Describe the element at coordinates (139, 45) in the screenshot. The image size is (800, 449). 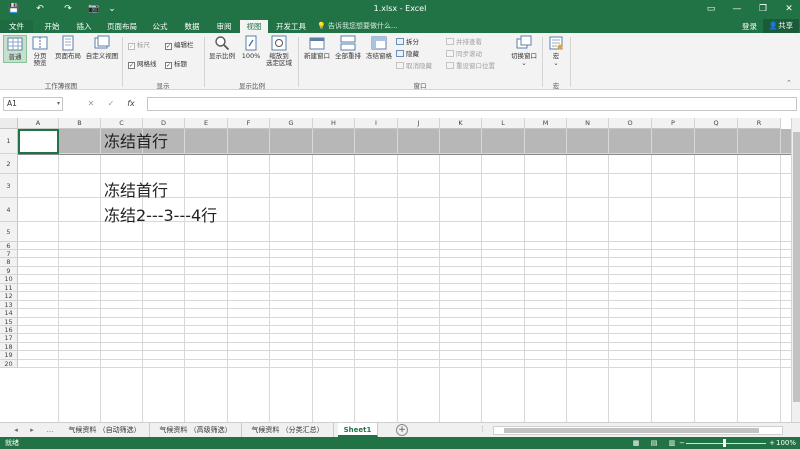
I see `ruler-checkbox: ✓ 标尺` at that location.